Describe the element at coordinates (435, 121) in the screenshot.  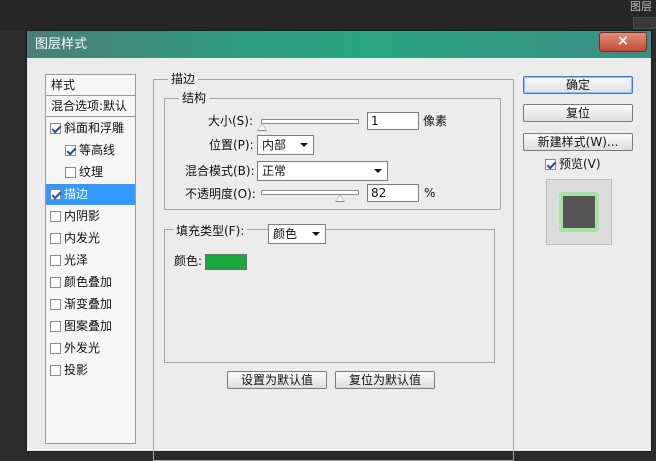
I see `size-unit: 像素` at that location.